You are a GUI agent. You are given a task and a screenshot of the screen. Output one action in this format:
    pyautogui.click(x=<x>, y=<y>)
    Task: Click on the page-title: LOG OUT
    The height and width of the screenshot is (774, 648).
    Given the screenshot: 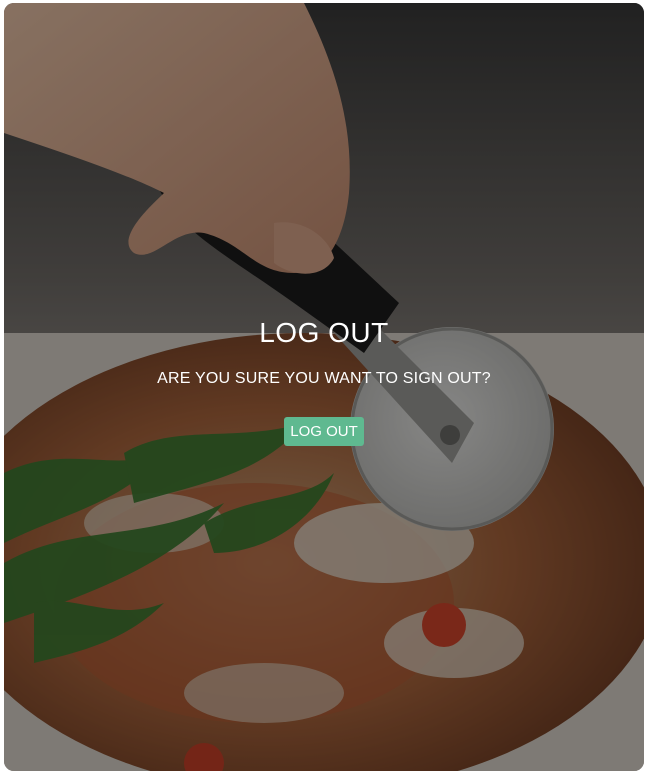 What is the action you would take?
    pyautogui.click(x=324, y=332)
    